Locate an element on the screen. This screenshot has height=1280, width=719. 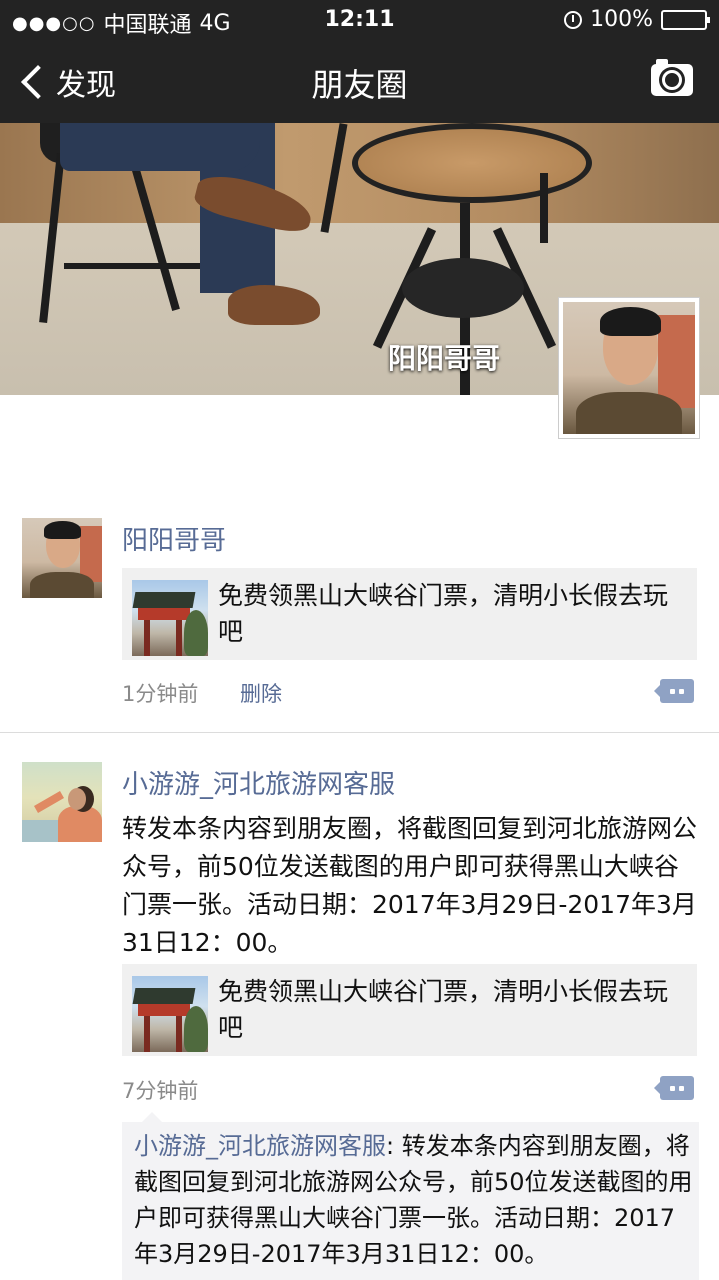
cover-avatar is located at coordinates (629, 368).